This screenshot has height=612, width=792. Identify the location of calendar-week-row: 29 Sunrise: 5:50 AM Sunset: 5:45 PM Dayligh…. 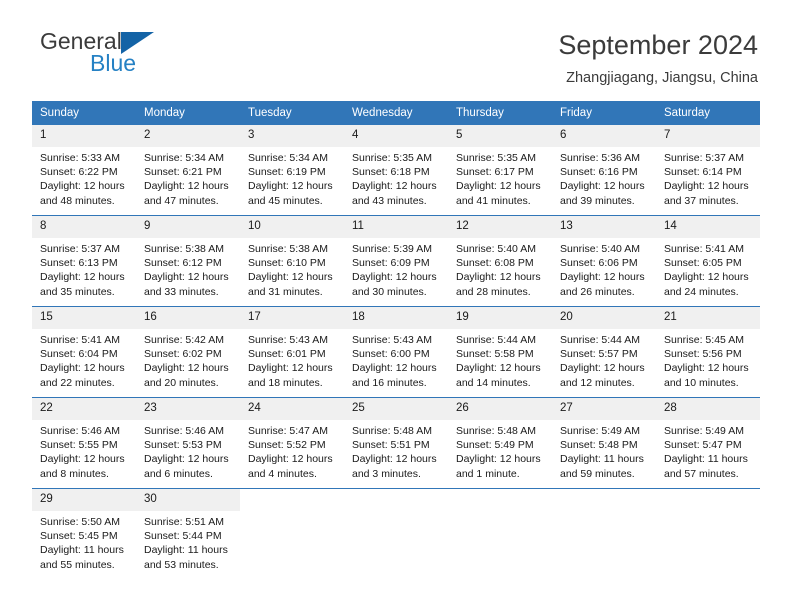
(396, 530).